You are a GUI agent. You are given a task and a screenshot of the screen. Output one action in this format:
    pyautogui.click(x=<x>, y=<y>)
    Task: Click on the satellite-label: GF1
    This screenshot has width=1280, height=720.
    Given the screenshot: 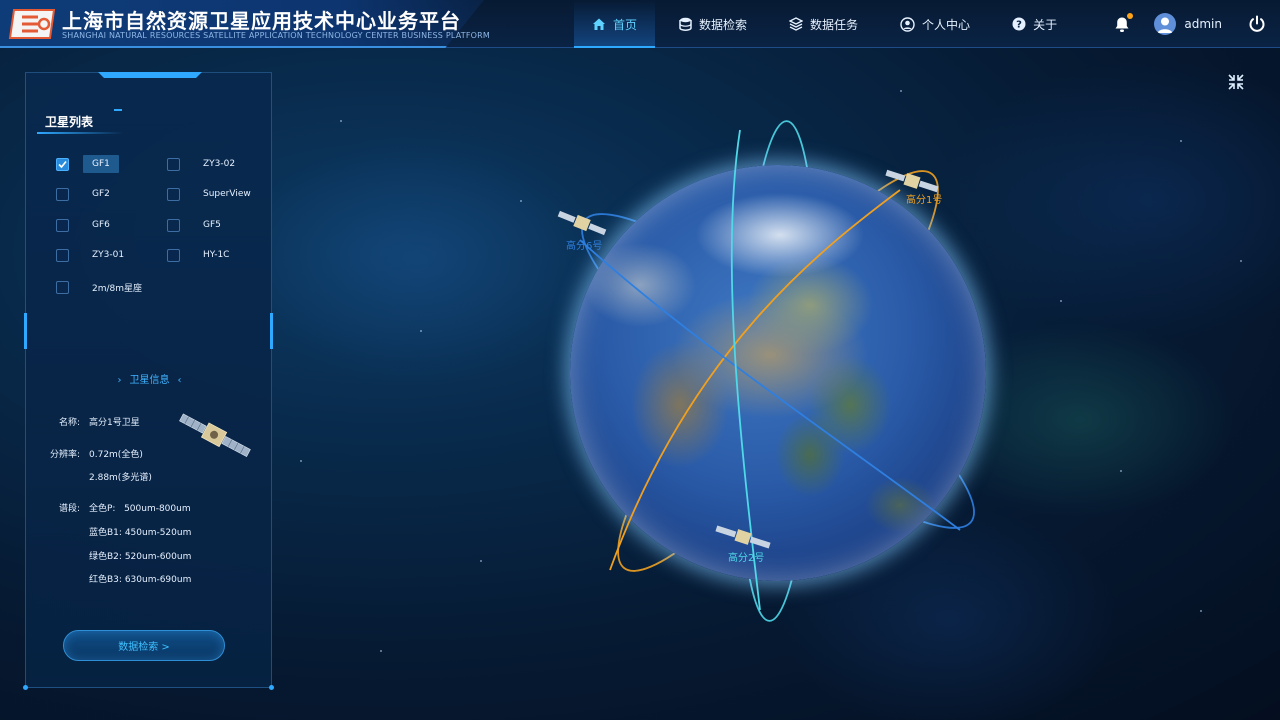 What is the action you would take?
    pyautogui.click(x=101, y=164)
    